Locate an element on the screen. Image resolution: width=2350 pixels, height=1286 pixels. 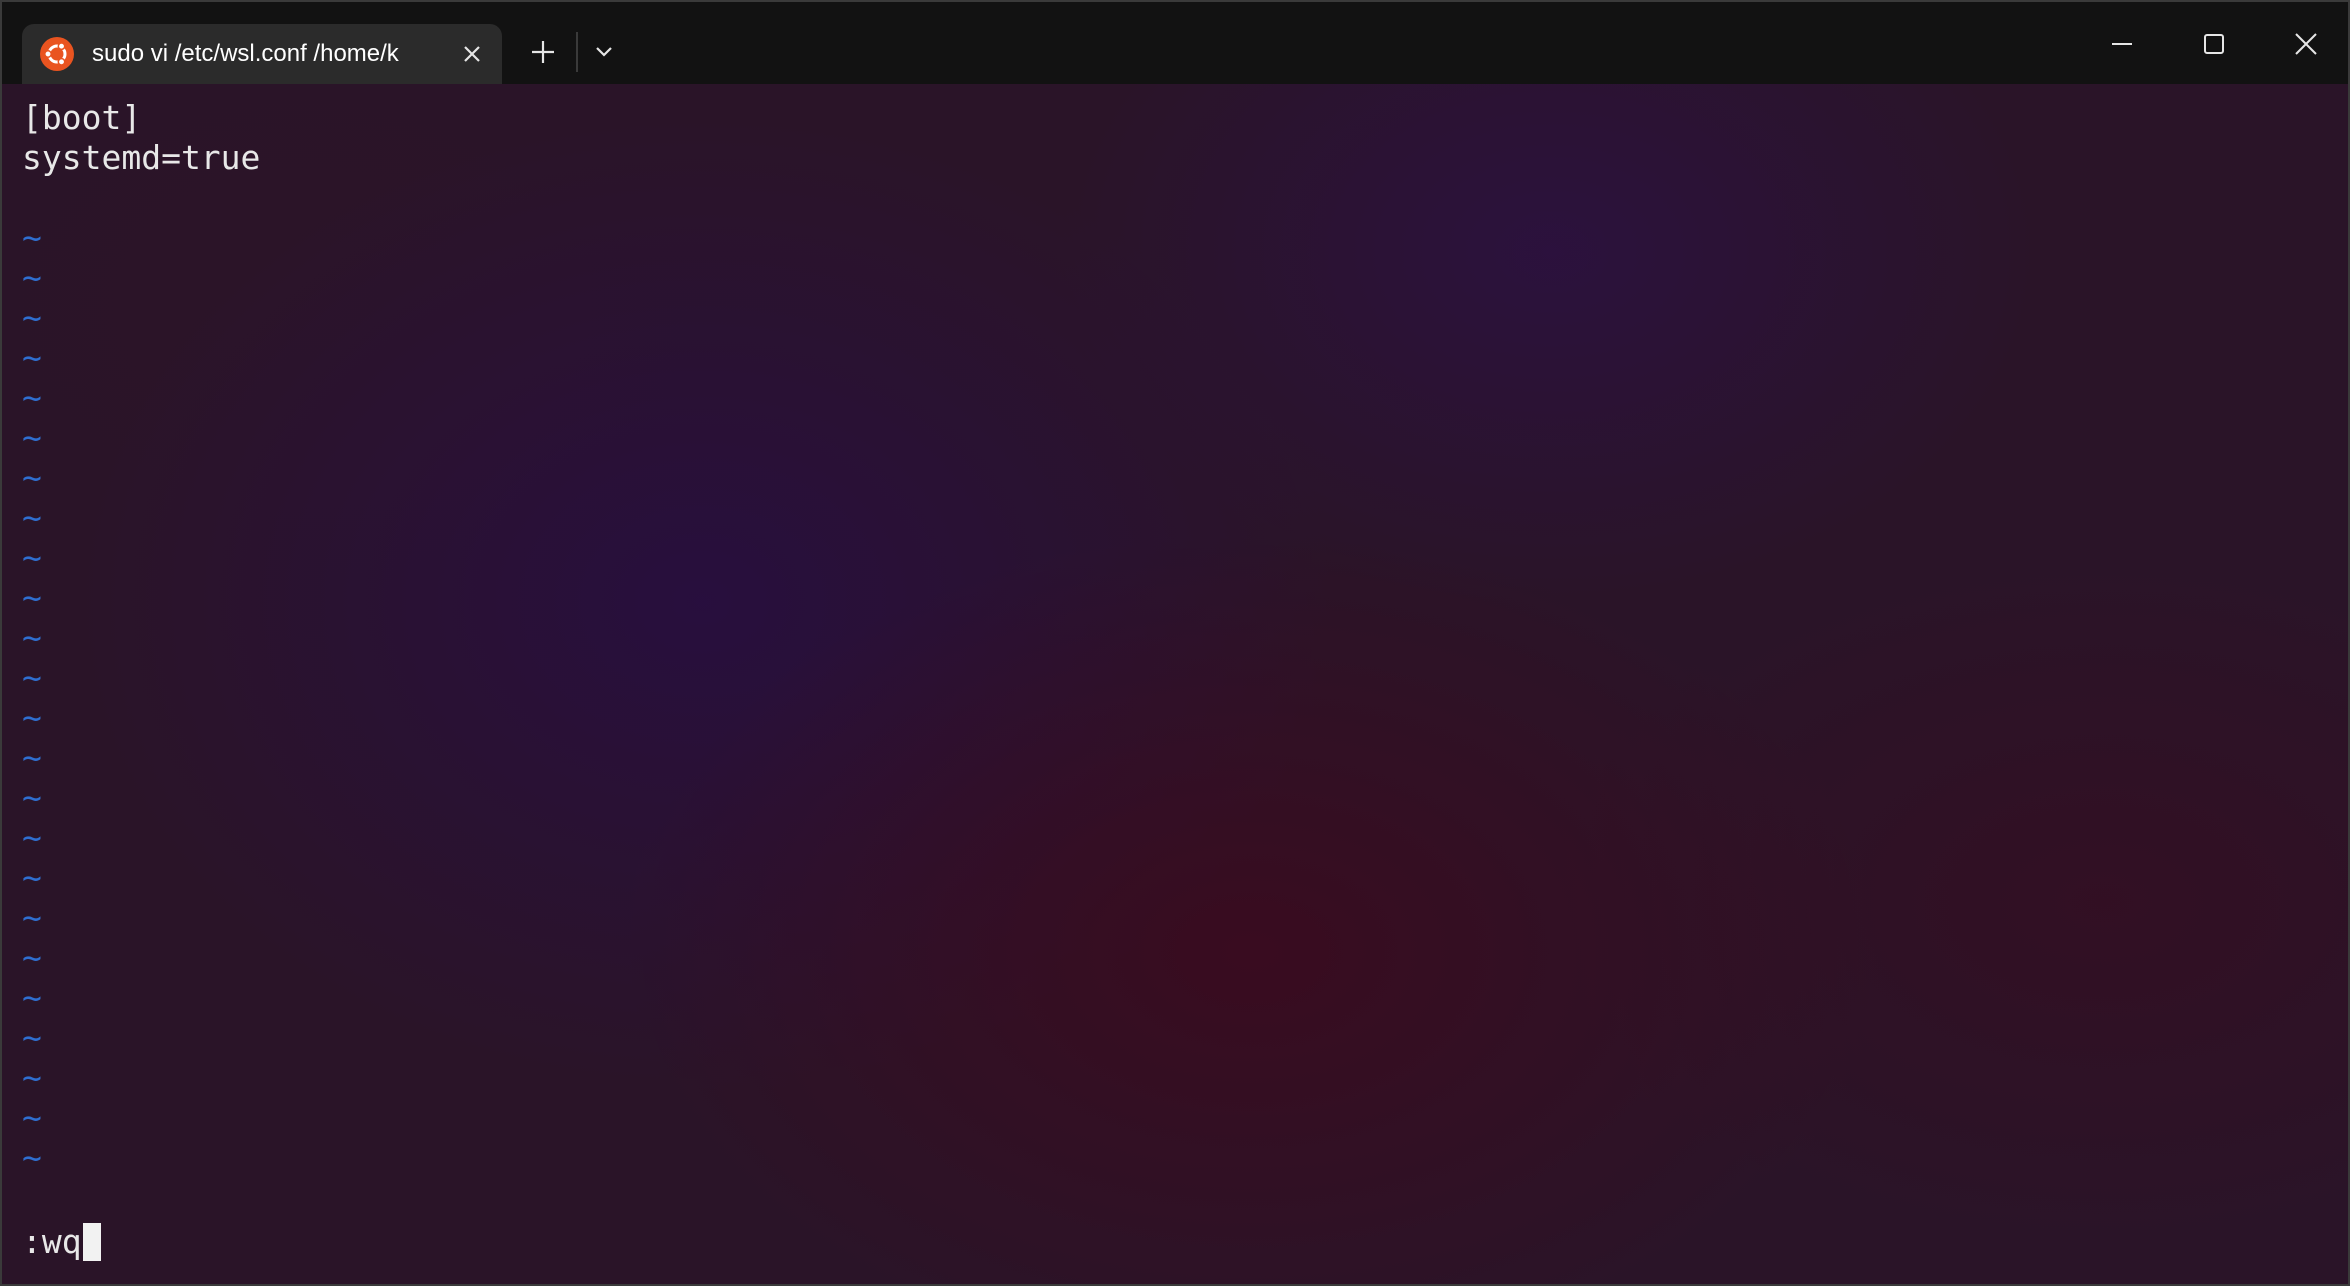
buffer-line is located at coordinates (1172, 198).